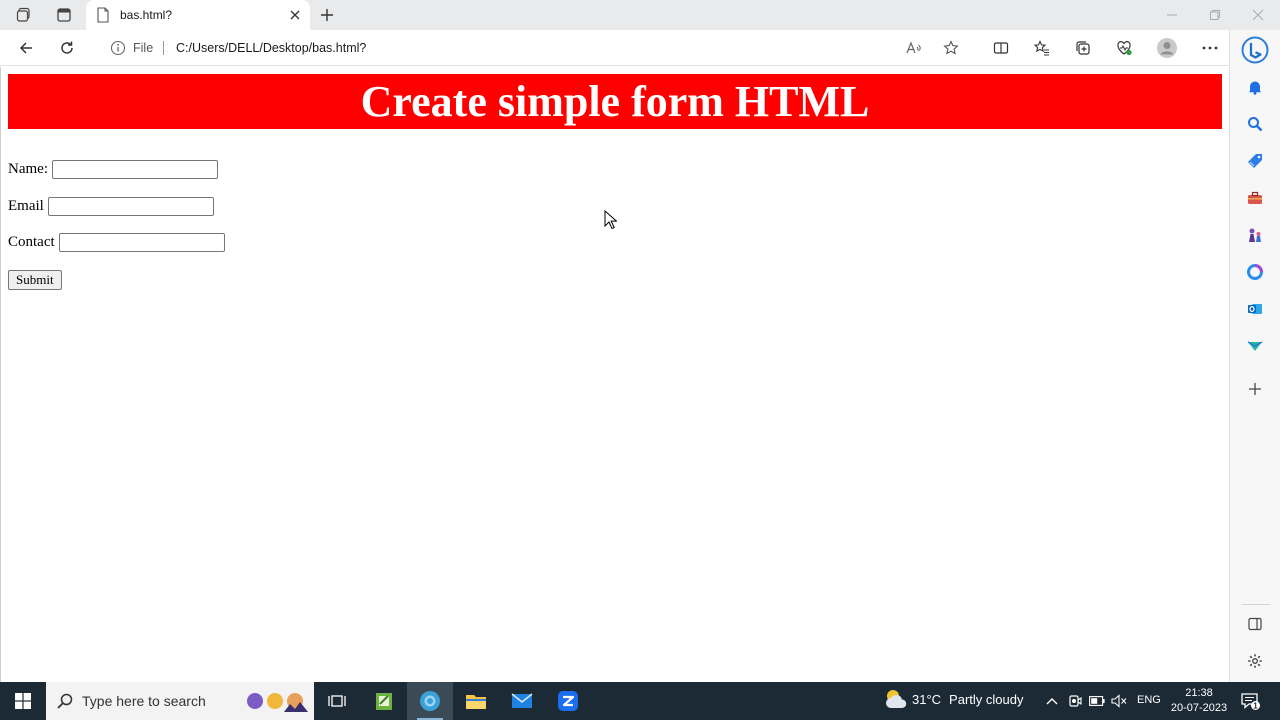  I want to click on weather-widget: 31°C Partly cloudy, so click(954, 699).